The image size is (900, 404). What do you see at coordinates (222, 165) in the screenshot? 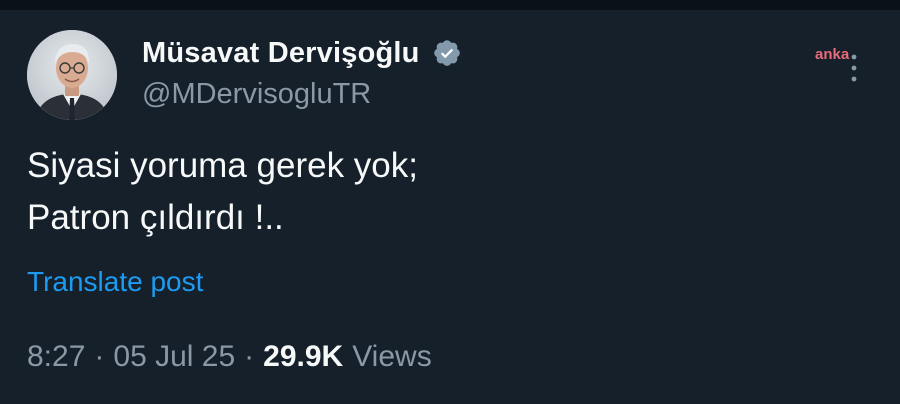
I see `post-text-line: Siyasi yoruma gerek yok;` at bounding box center [222, 165].